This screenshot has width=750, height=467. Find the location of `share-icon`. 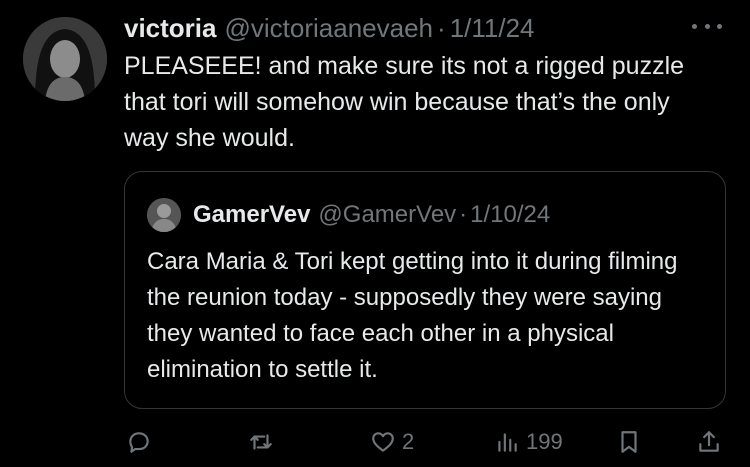

share-icon is located at coordinates (709, 441).